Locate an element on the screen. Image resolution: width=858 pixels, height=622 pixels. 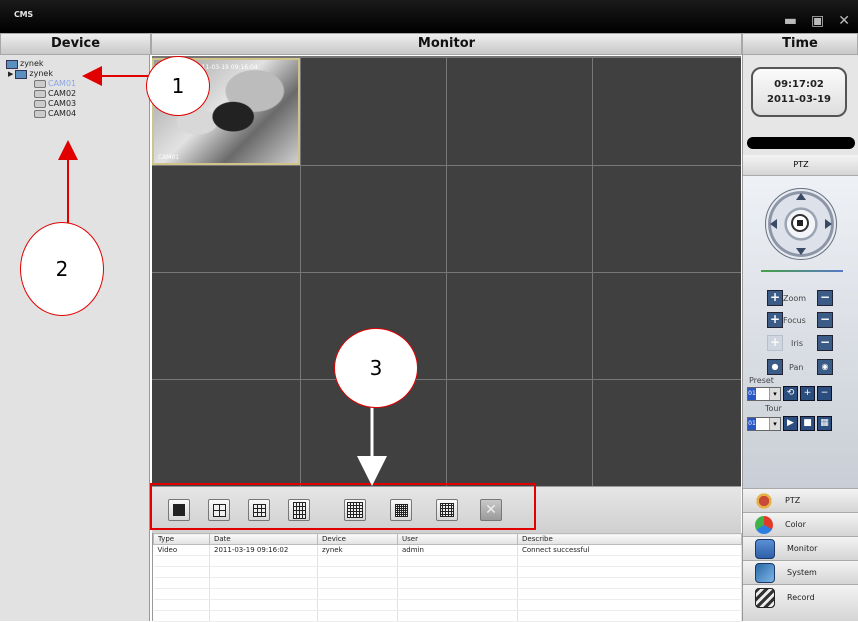
tree-camera: CAM03 is located at coordinates (55, 104).